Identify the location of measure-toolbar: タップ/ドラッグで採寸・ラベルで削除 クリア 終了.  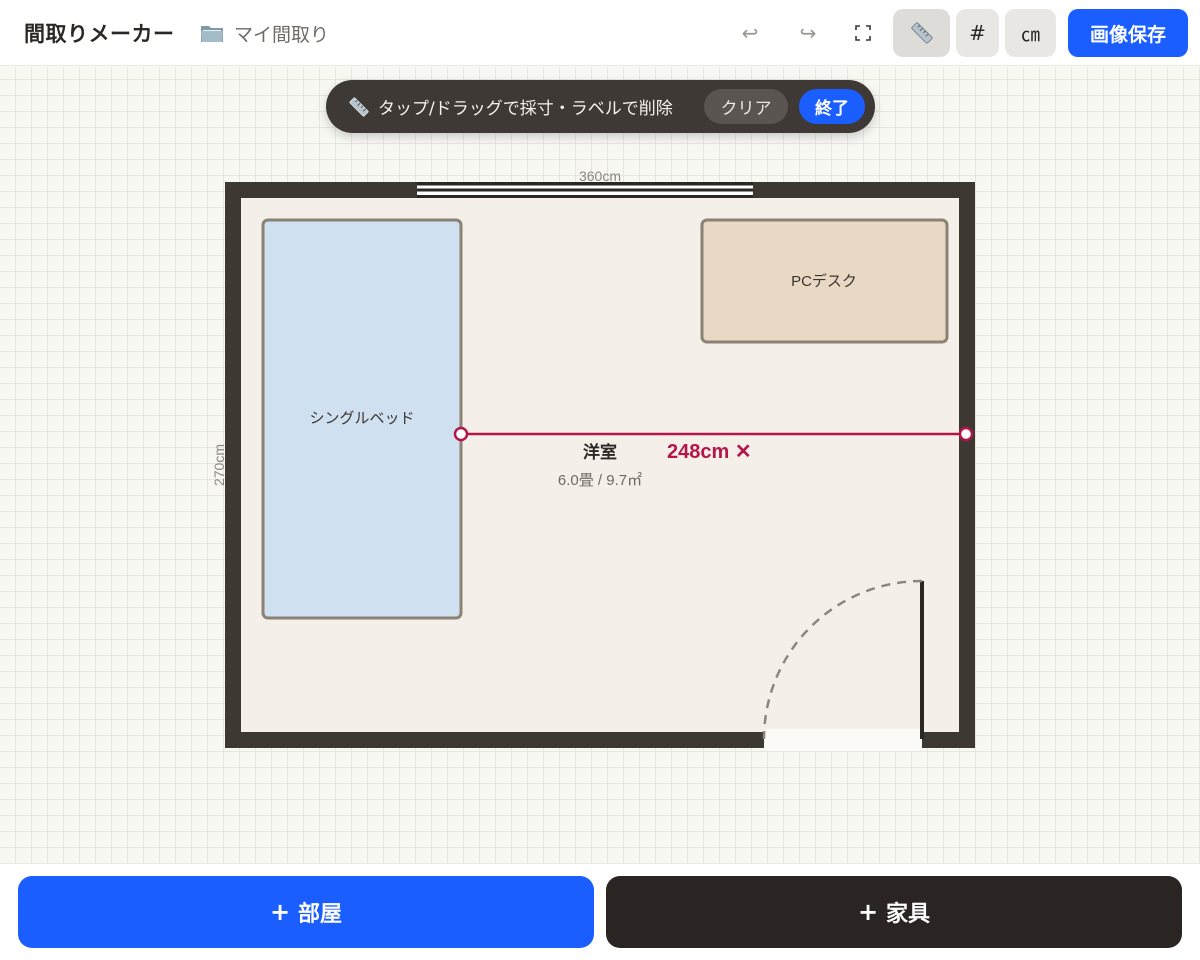
(600, 106).